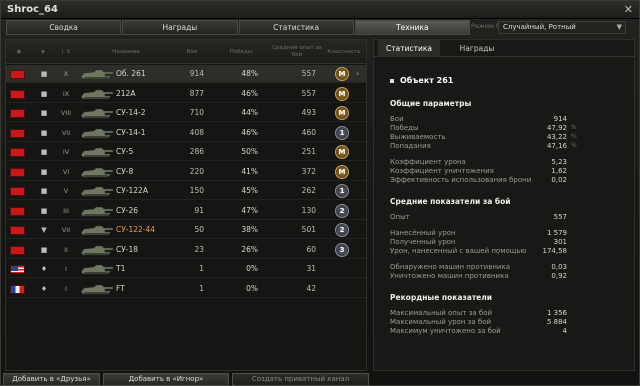 This screenshot has width=640, height=386. I want to click on vehicle-battles: 710, so click(196, 112).